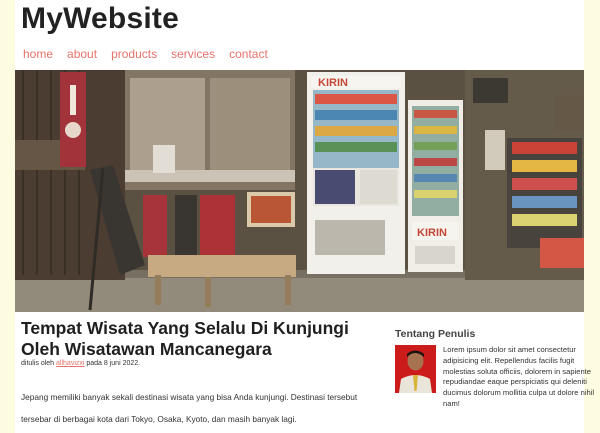 Image resolution: width=600 pixels, height=433 pixels. I want to click on site-title: MyWebsite, so click(100, 19).